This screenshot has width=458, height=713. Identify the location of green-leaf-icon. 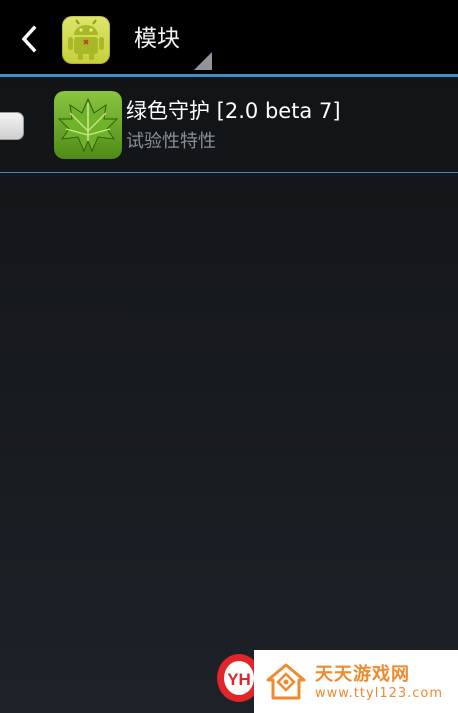
(88, 125).